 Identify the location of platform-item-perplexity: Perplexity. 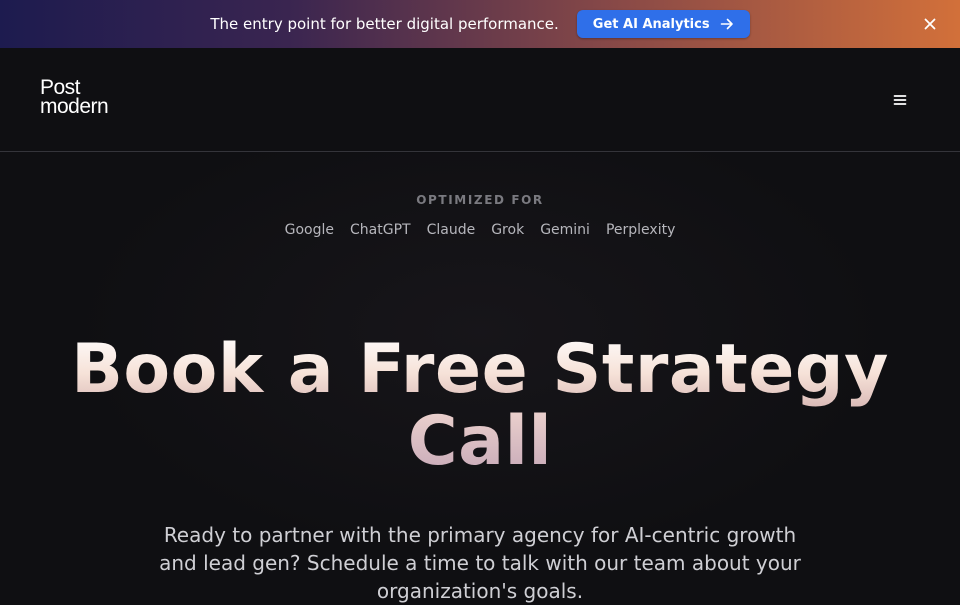
(640, 230).